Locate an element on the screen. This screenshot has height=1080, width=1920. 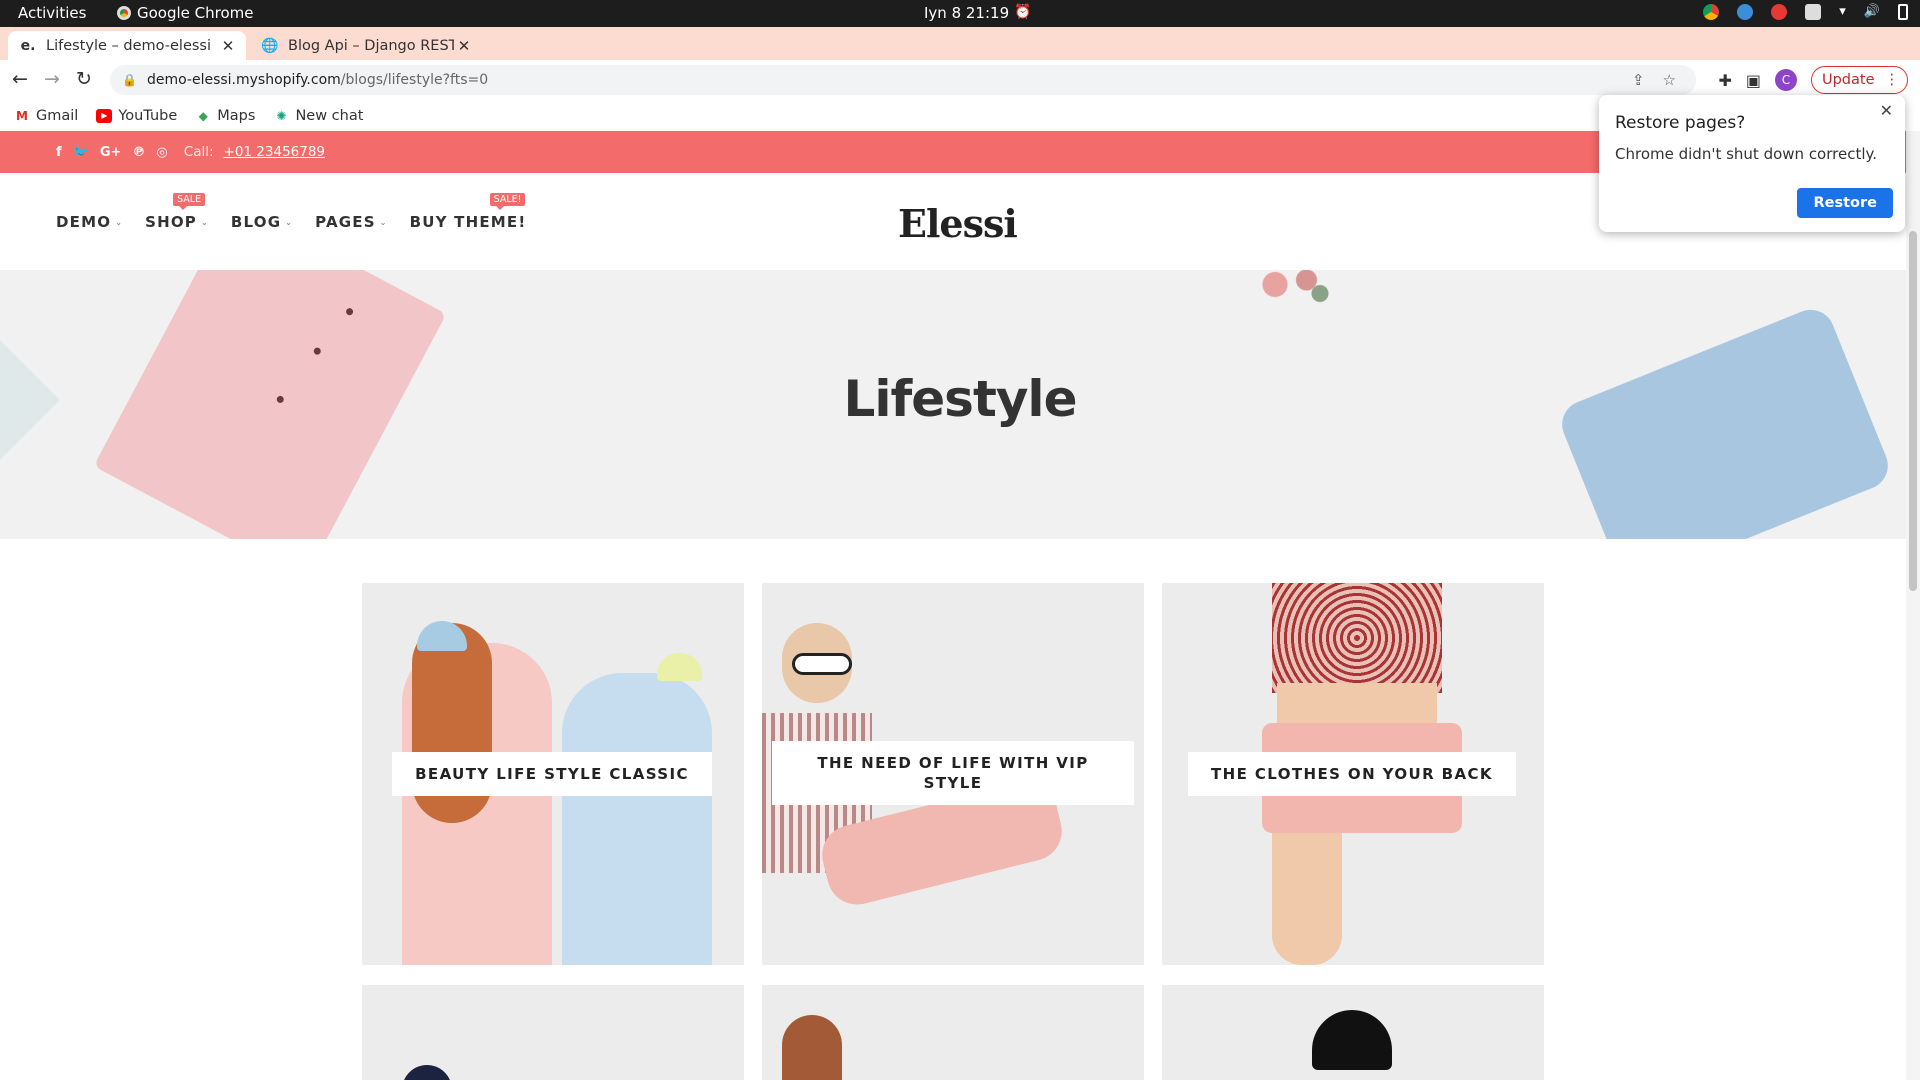
back-button: ← is located at coordinates (20, 79).